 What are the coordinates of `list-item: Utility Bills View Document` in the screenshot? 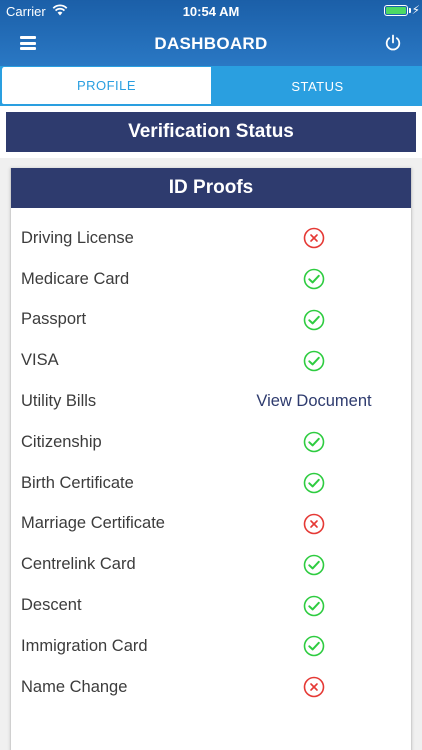 It's located at (211, 401).